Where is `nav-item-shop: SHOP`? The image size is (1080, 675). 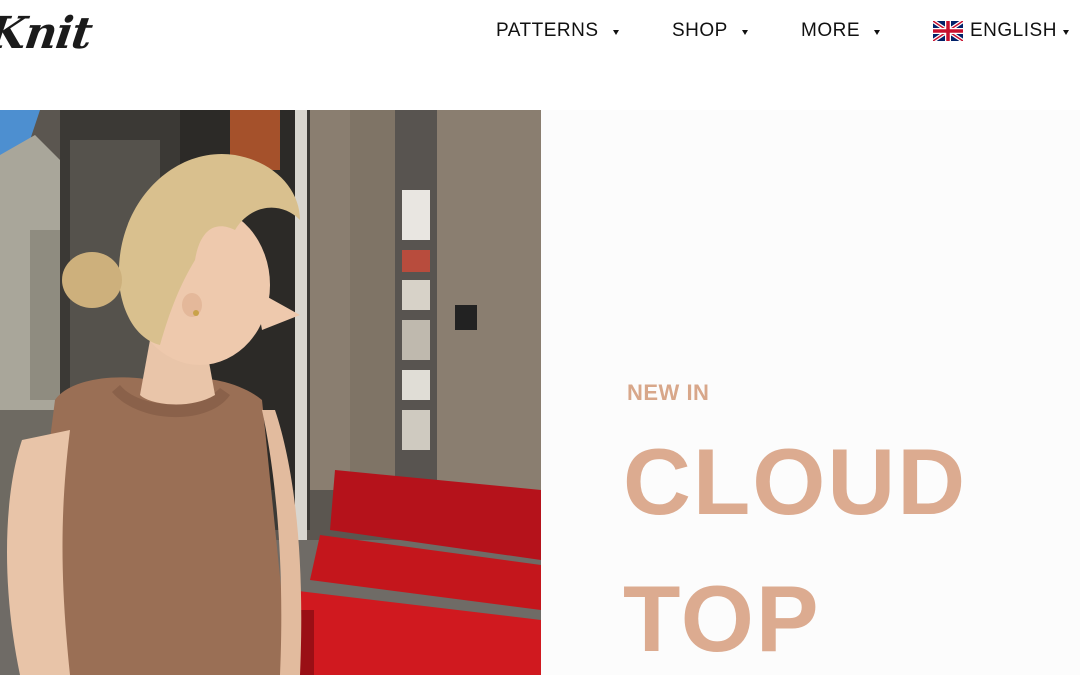
nav-item-shop: SHOP is located at coordinates (710, 31).